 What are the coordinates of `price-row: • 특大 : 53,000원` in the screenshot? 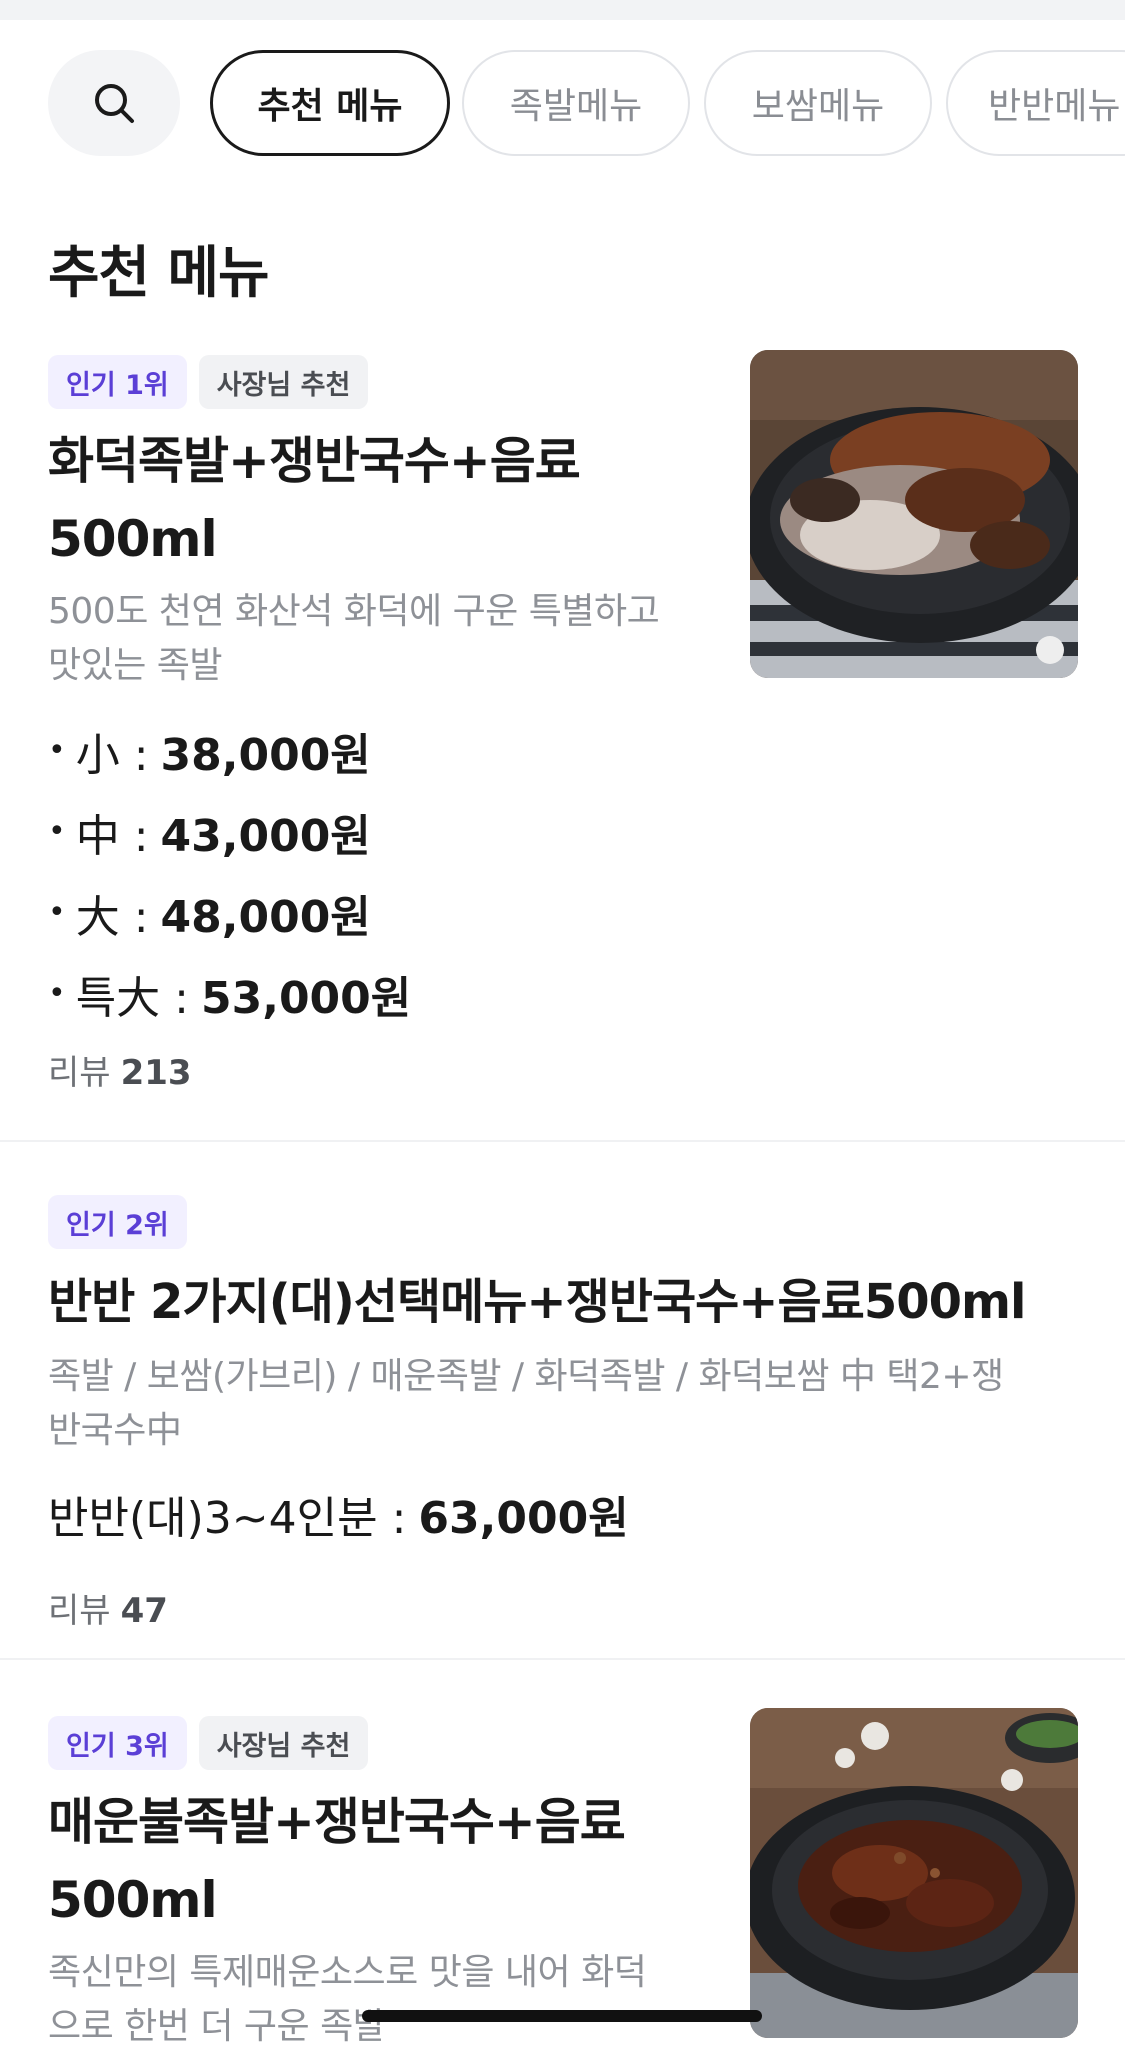 It's located at (229, 993).